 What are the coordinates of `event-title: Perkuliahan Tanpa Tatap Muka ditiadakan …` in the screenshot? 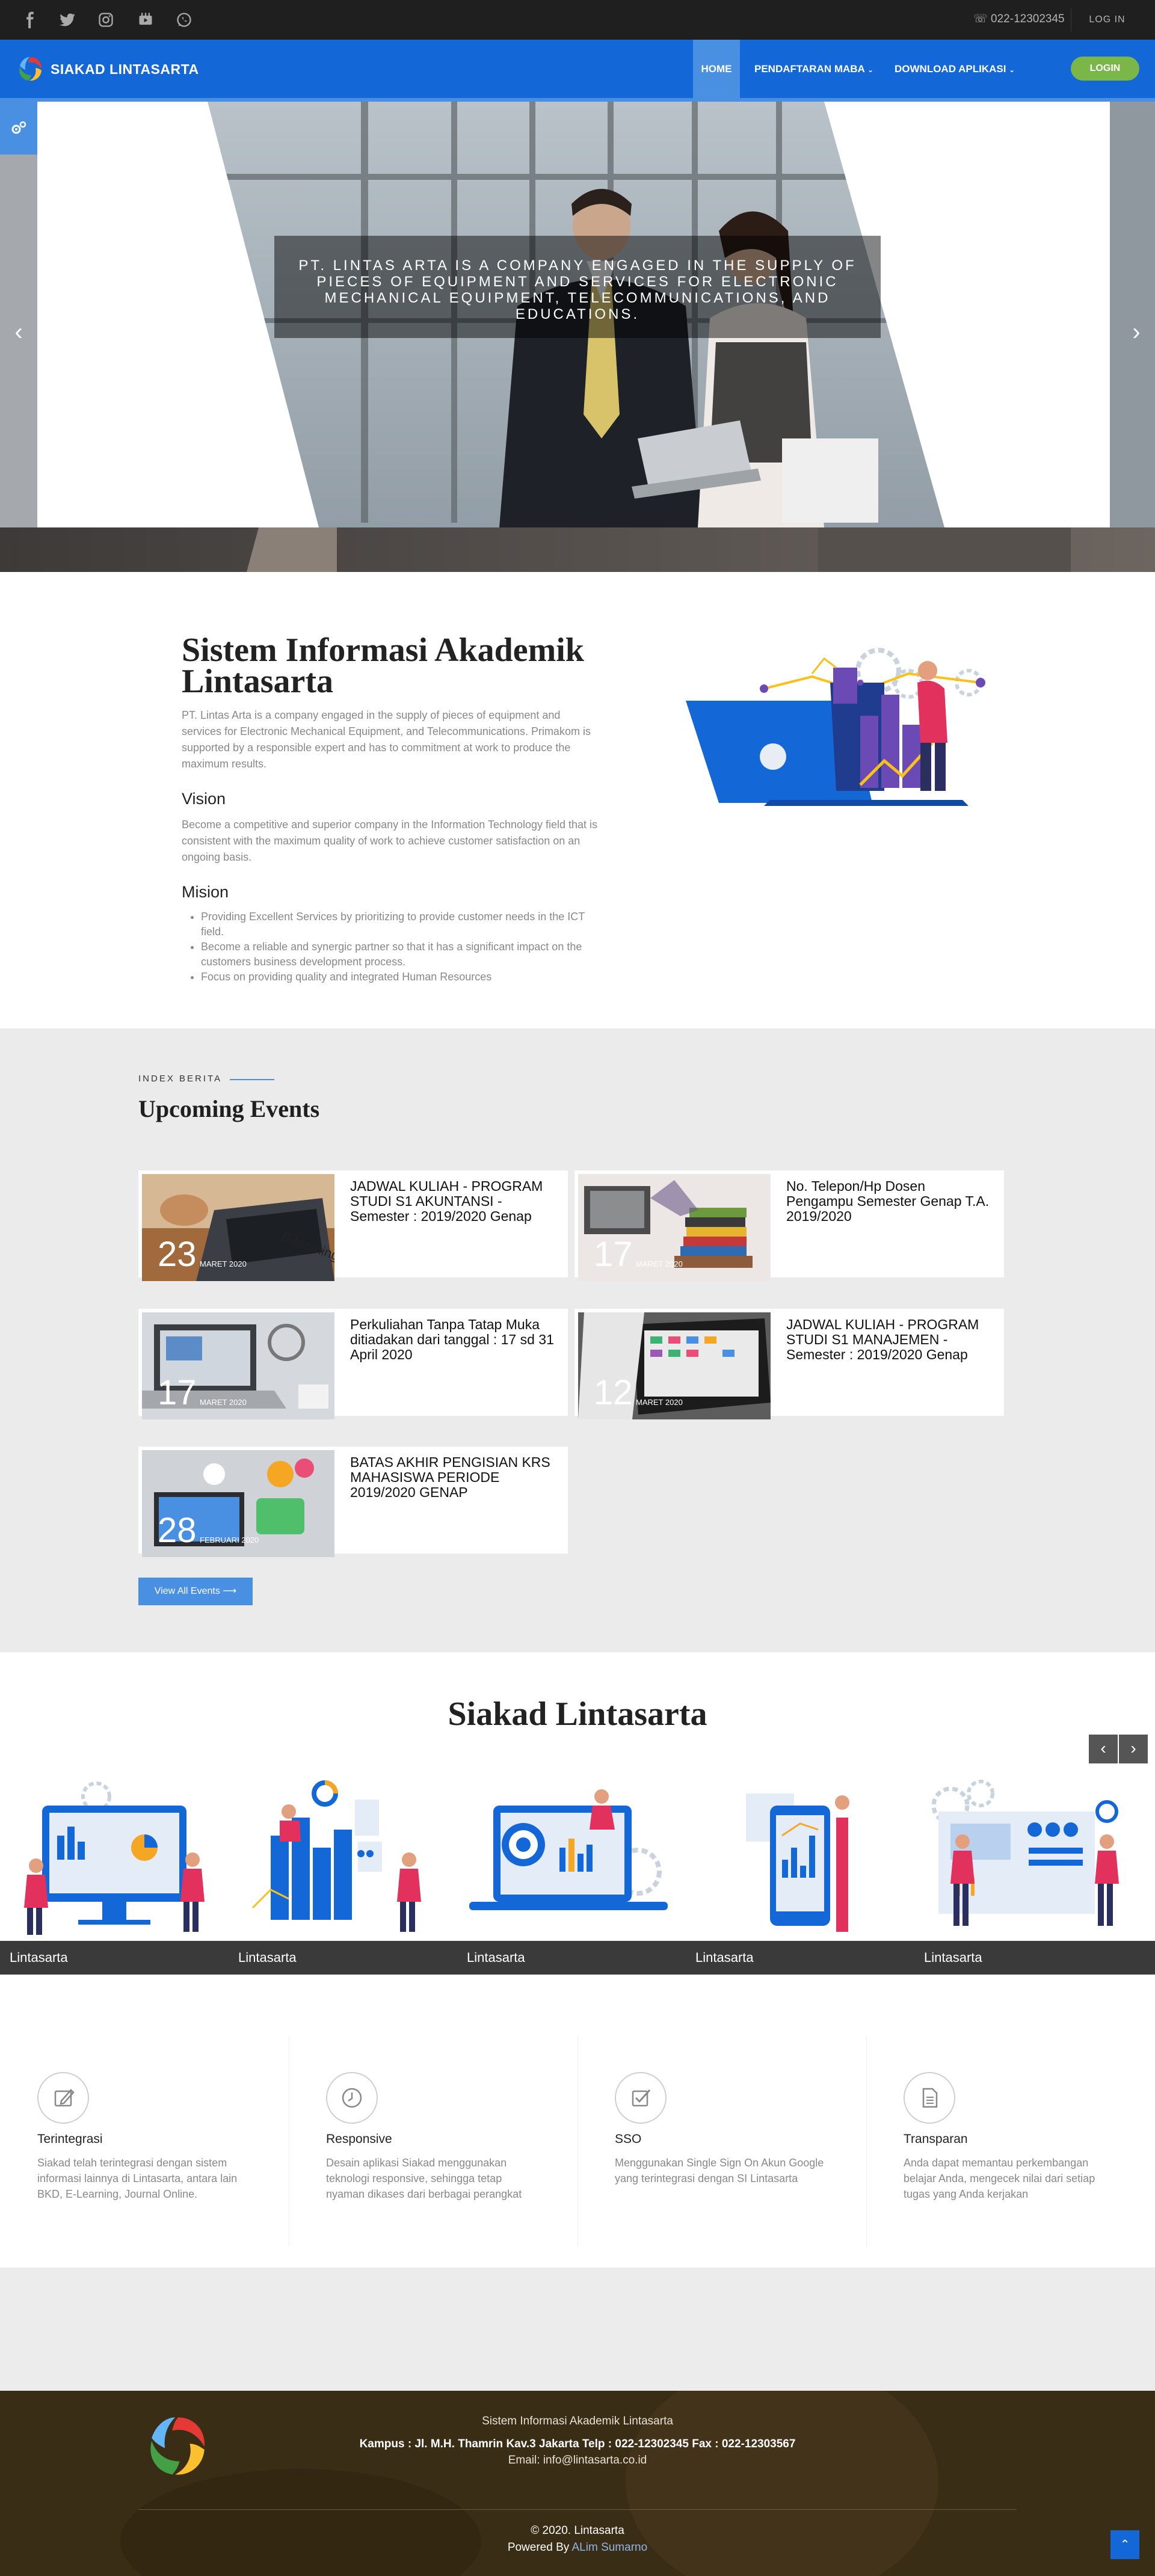 It's located at (453, 1339).